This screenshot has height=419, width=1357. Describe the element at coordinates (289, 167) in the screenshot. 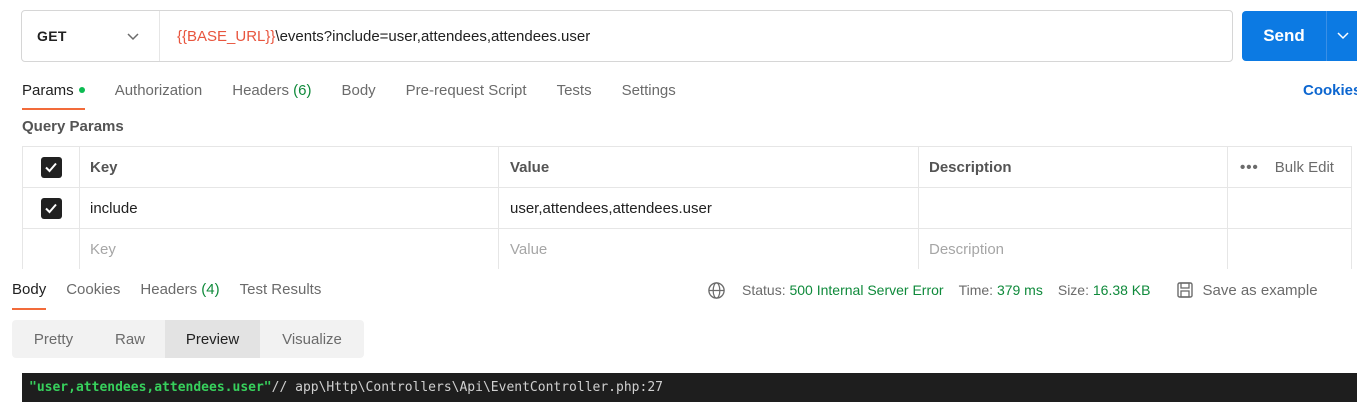

I see `key-header: Key` at that location.